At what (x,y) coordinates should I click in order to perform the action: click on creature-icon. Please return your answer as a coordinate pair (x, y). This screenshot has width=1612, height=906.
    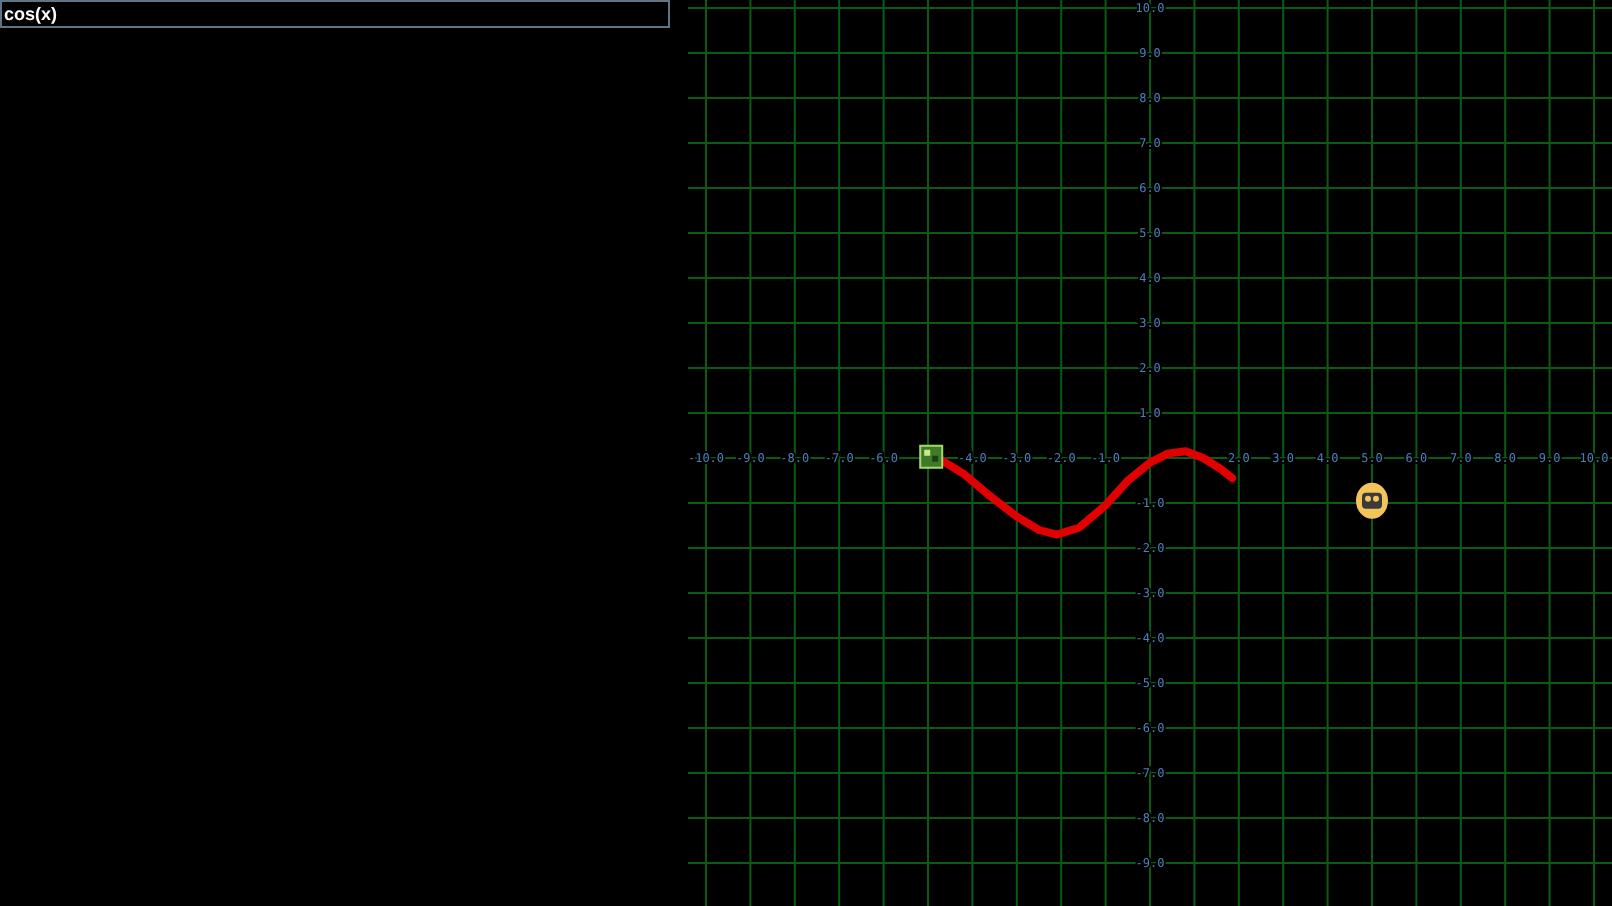
    Looking at the image, I should click on (1372, 500).